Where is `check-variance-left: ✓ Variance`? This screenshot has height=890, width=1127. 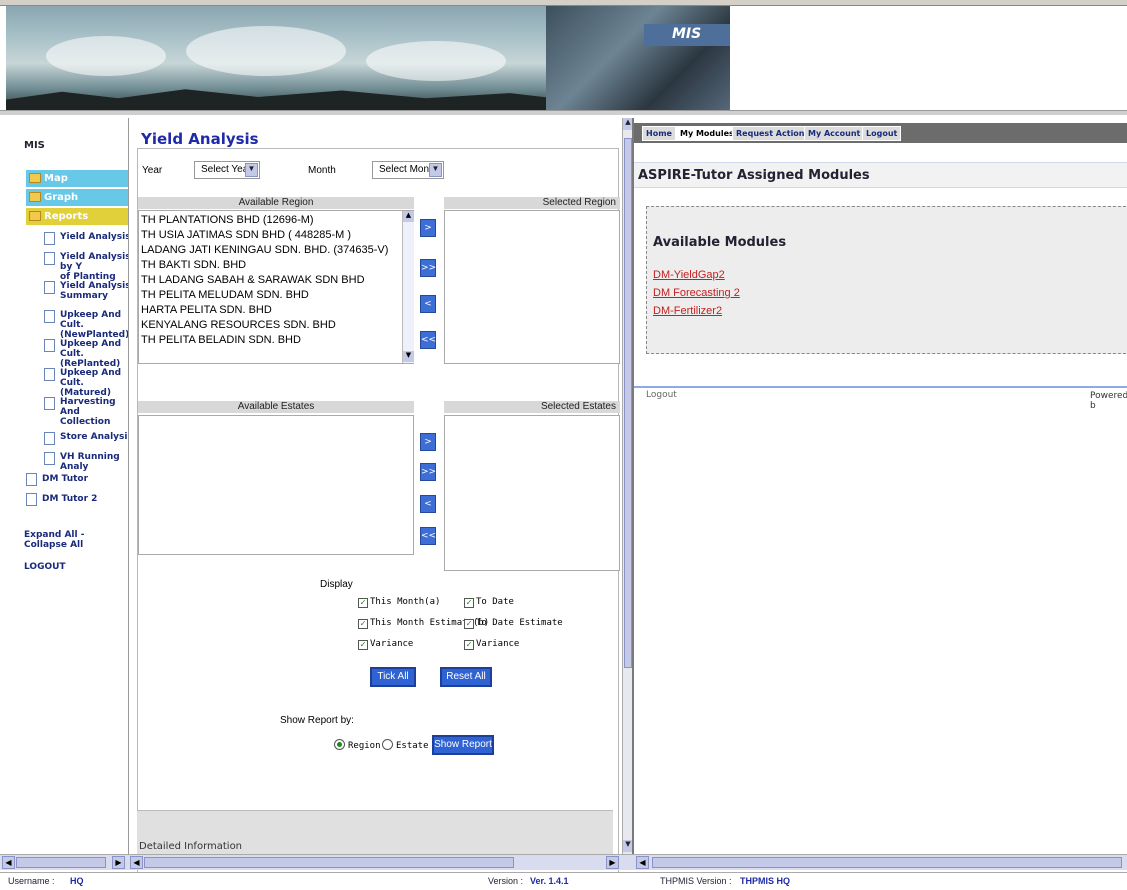
check-variance-left: ✓ Variance is located at coordinates (385, 644).